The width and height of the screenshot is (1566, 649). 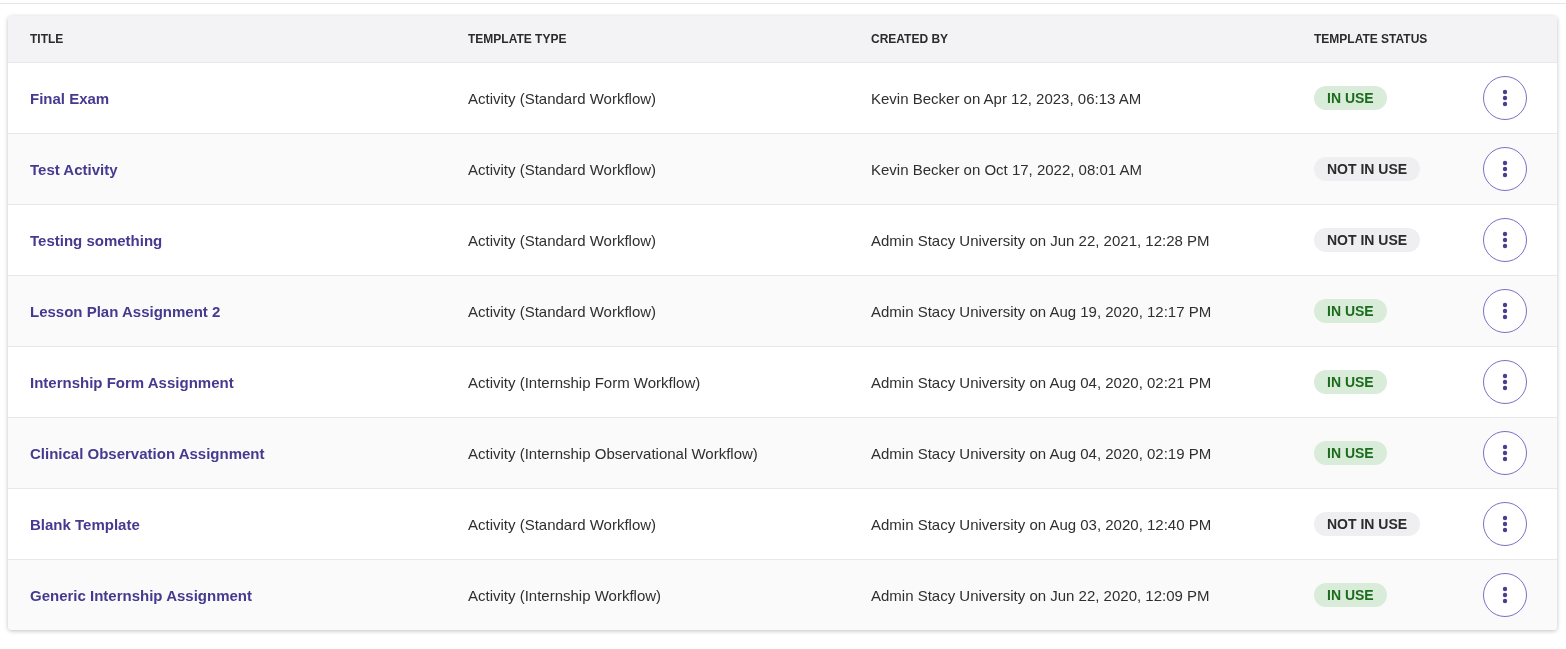 I want to click on template-title-link: Final Exam, so click(x=249, y=98).